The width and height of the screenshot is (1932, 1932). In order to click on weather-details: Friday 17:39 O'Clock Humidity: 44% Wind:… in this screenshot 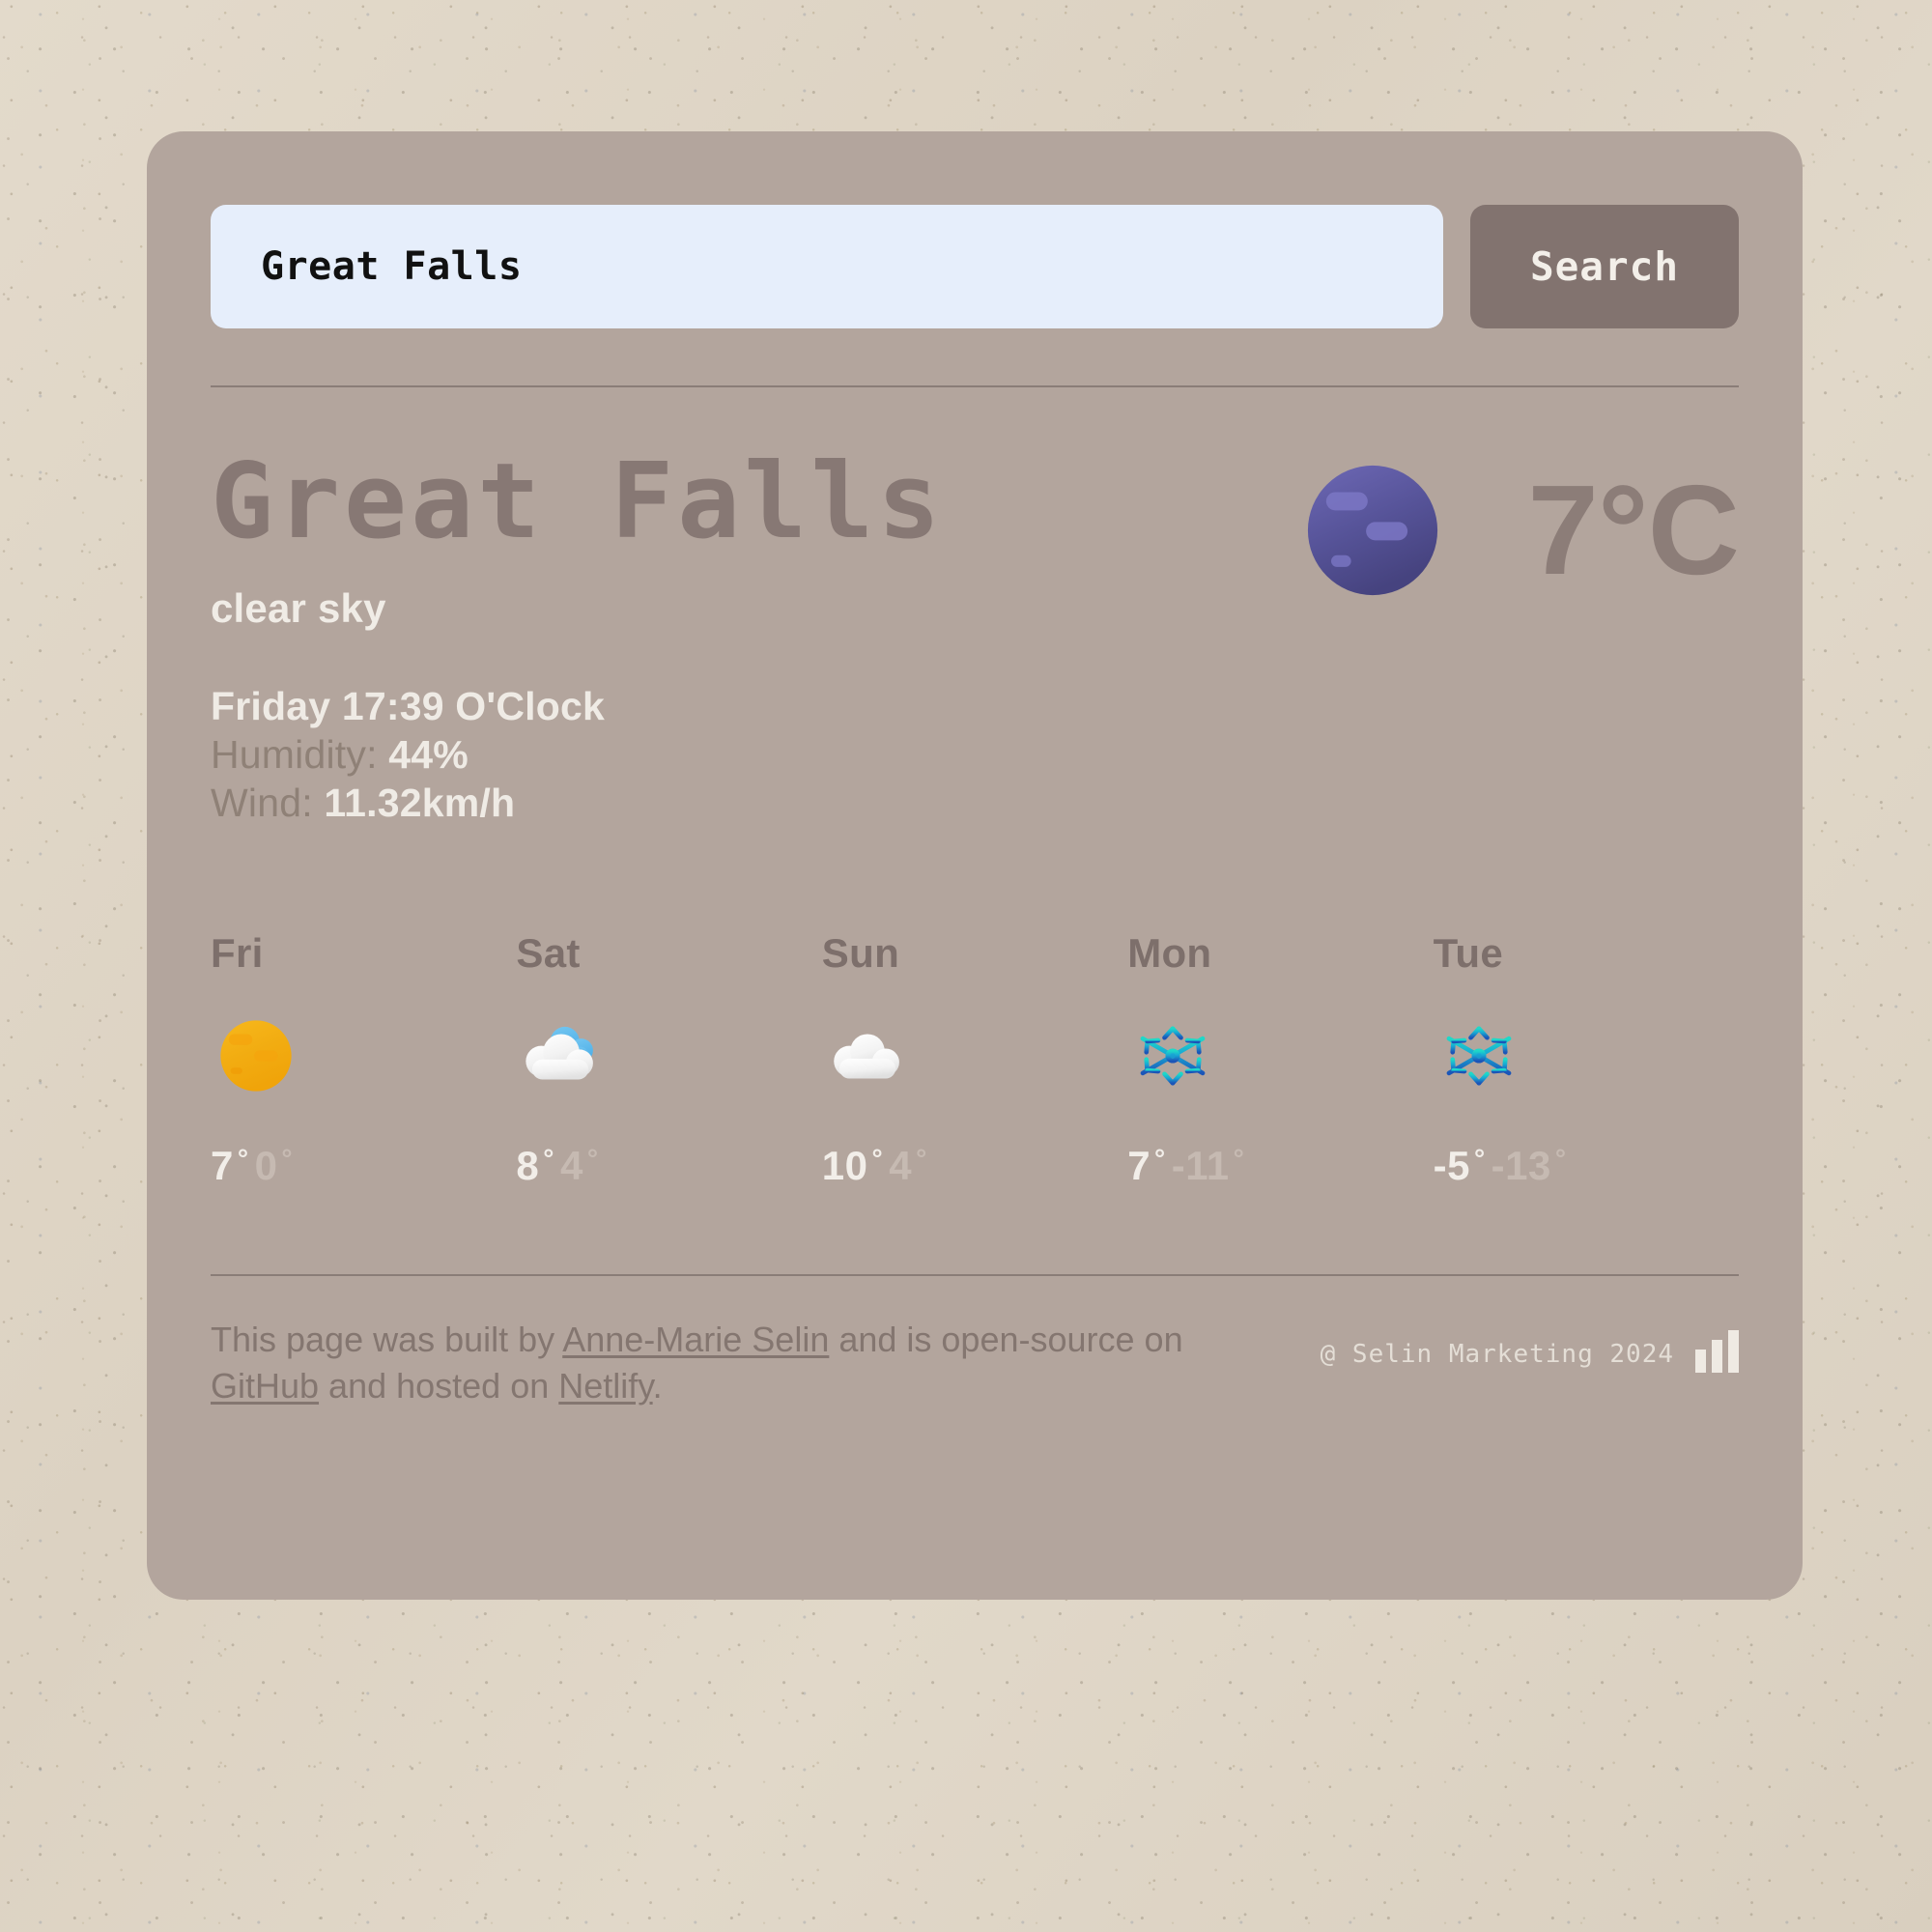, I will do `click(975, 754)`.